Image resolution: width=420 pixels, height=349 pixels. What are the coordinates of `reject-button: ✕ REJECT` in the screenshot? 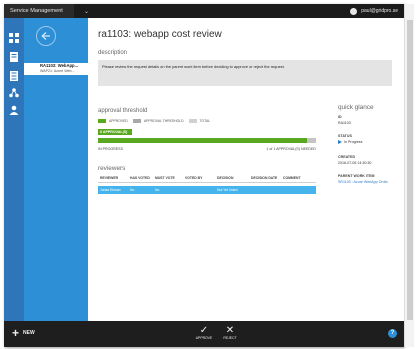 It's located at (230, 332).